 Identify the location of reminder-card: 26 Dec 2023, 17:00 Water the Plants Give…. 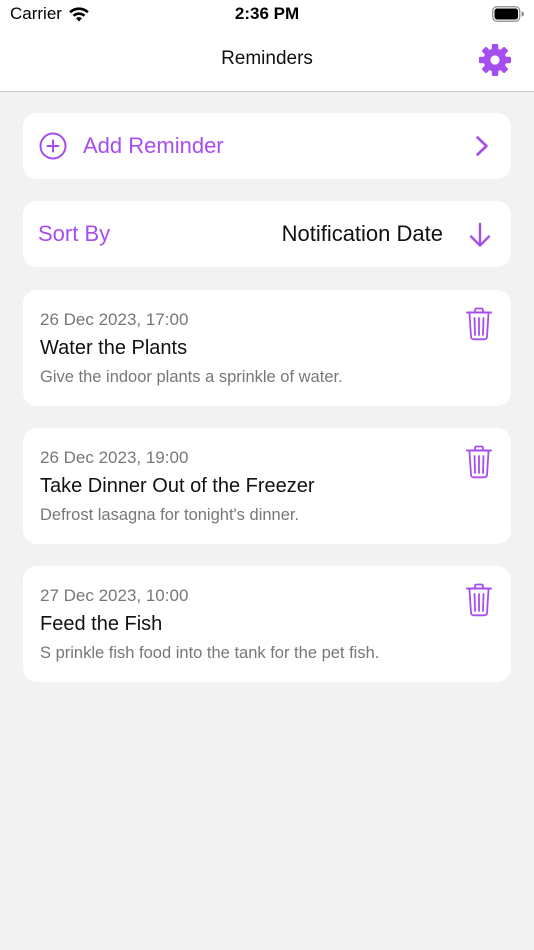
(267, 348).